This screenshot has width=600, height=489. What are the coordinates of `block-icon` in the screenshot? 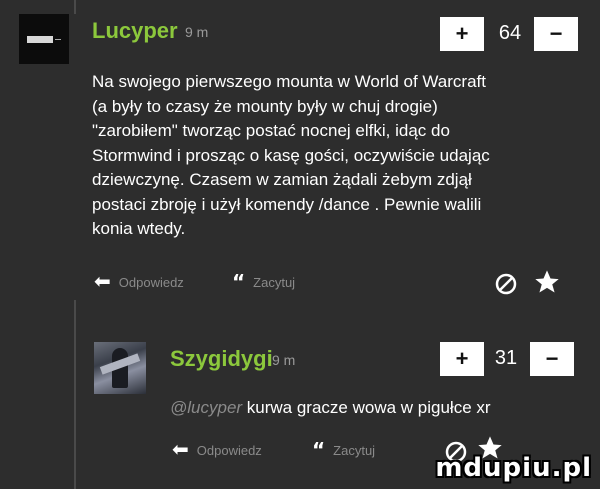 It's located at (506, 286).